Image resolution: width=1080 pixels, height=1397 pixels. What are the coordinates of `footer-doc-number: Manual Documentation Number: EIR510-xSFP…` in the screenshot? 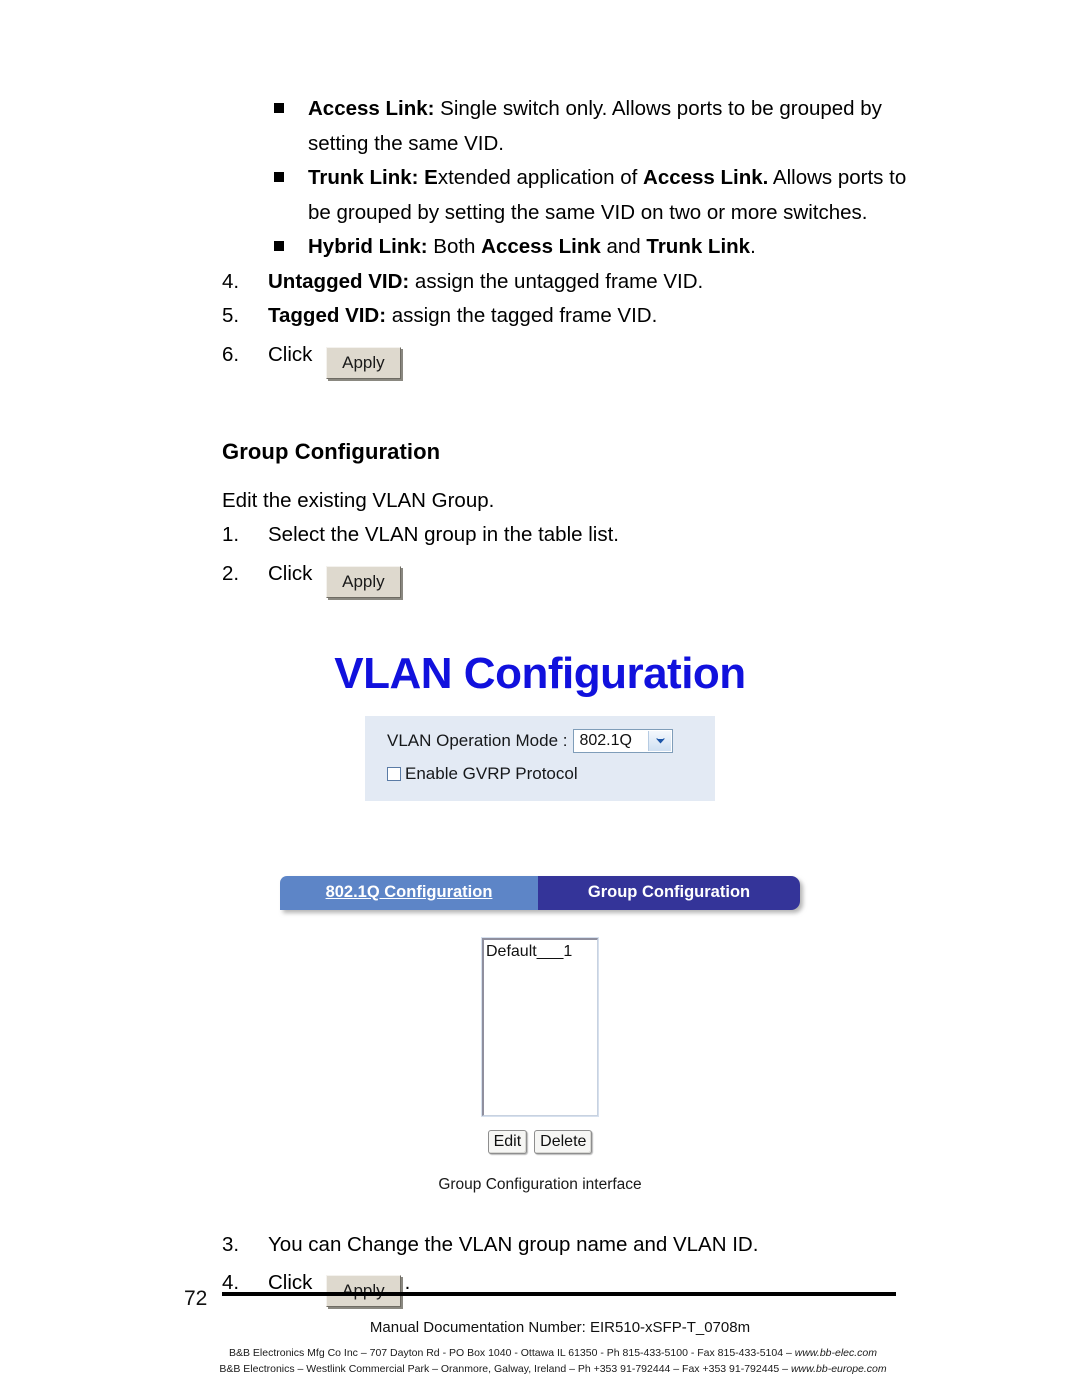 It's located at (560, 1327).